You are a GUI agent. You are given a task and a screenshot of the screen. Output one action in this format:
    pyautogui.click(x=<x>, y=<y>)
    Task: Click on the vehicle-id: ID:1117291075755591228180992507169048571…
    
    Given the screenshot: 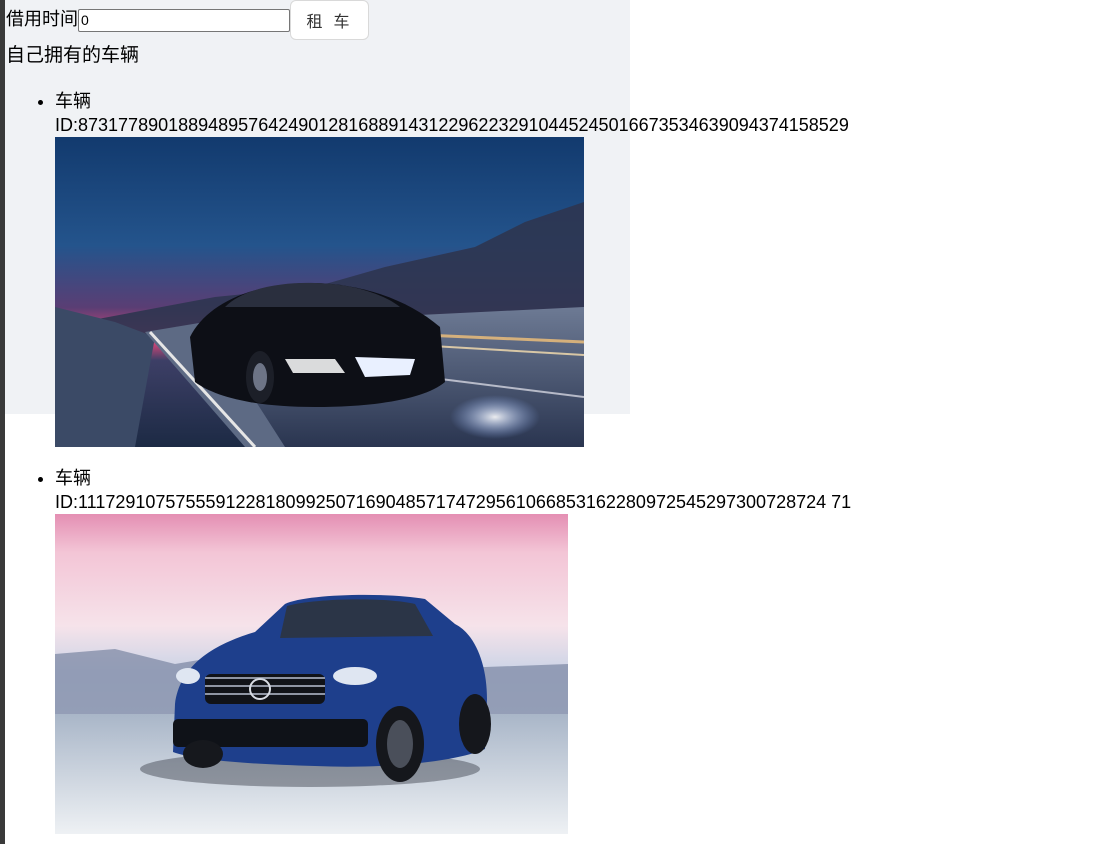 What is the action you would take?
    pyautogui.click(x=453, y=502)
    